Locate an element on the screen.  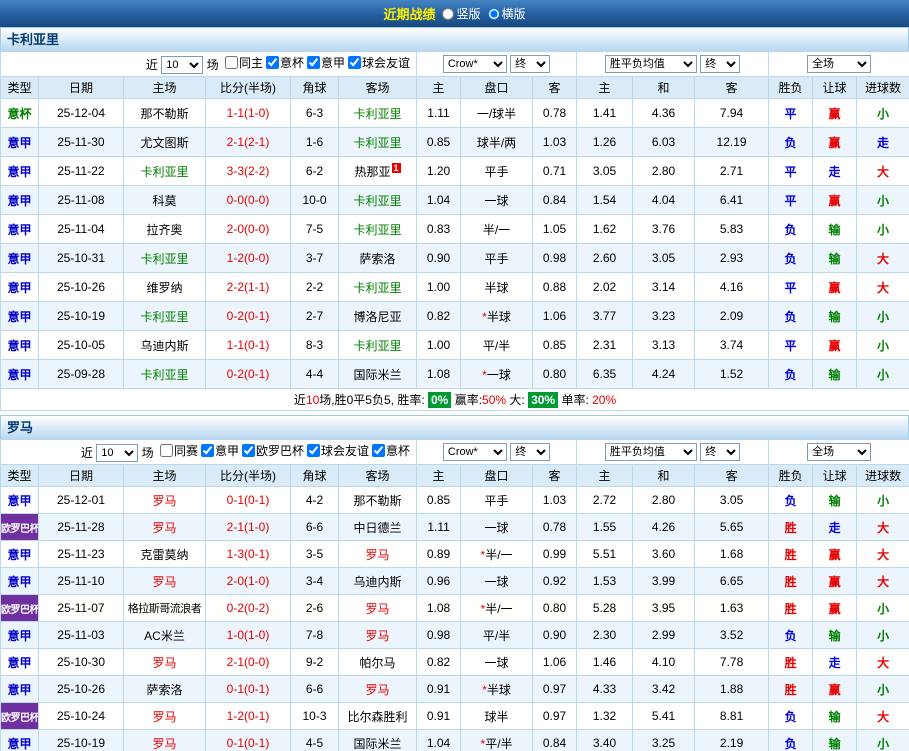
filter-checkbox-4: 意杯 is located at coordinates (391, 450).